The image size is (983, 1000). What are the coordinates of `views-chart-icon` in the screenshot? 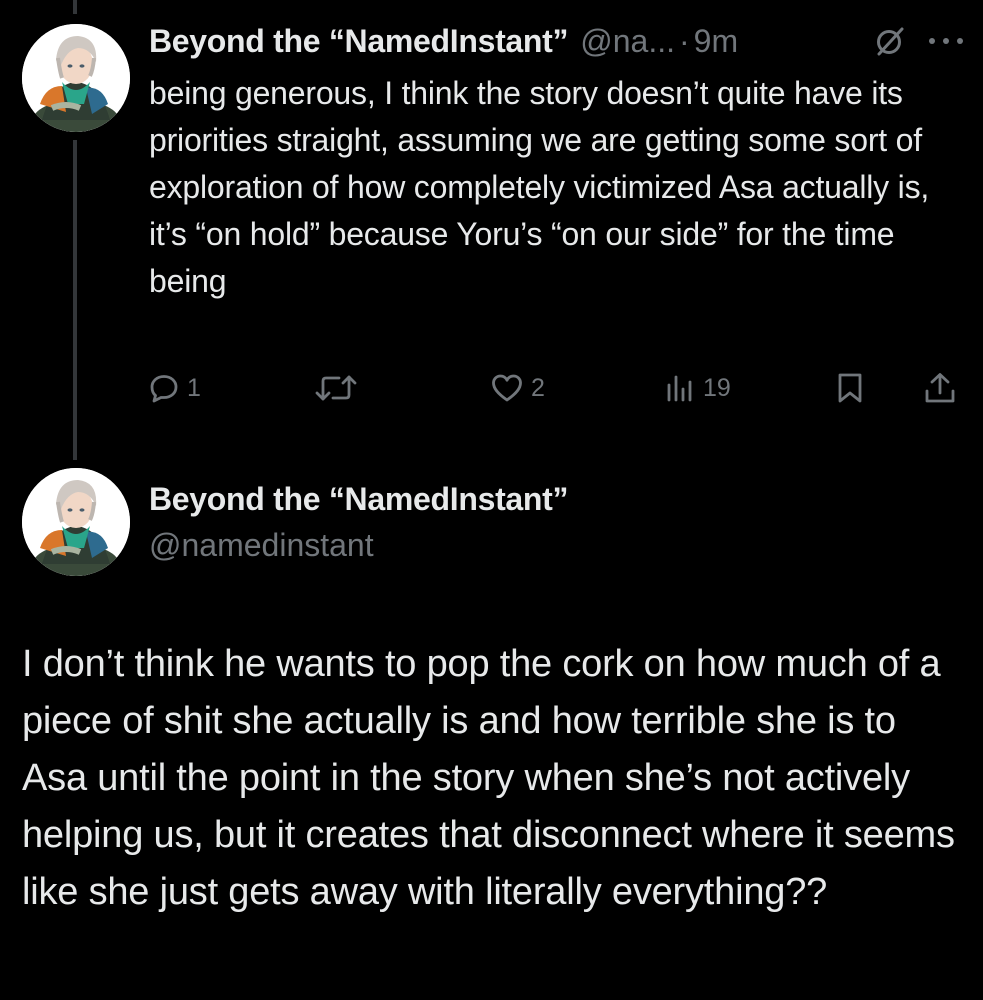 It's located at (679, 388).